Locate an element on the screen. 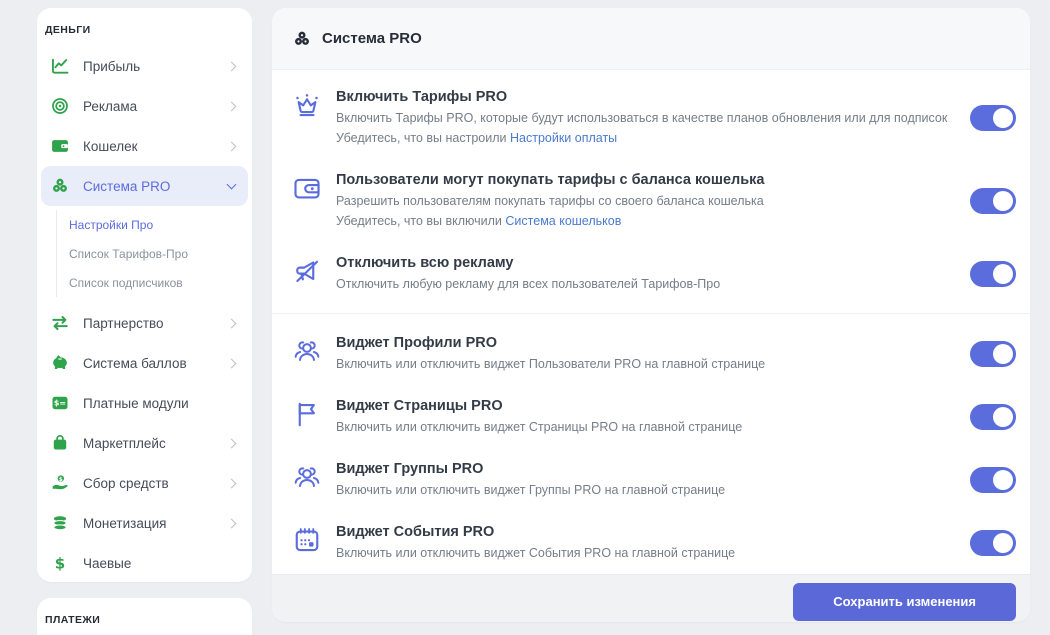 The height and width of the screenshot is (635, 1050). wallet-outline-icon is located at coordinates (307, 188).